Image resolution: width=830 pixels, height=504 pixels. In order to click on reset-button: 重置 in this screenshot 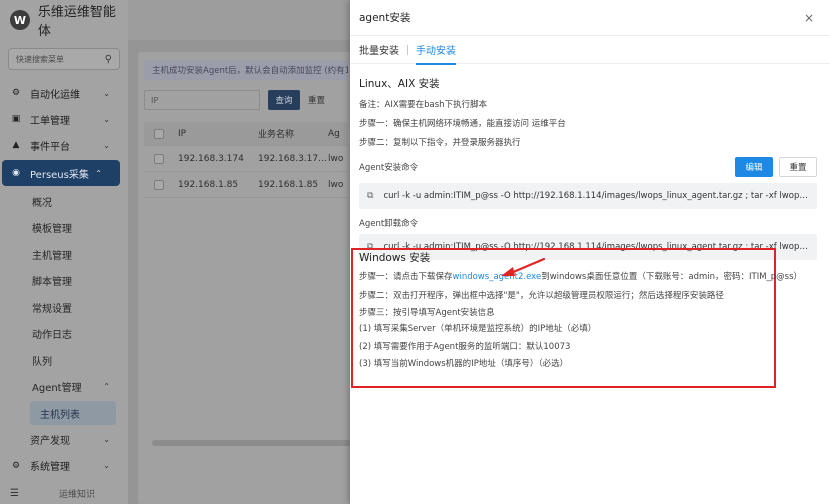, I will do `click(316, 100)`.